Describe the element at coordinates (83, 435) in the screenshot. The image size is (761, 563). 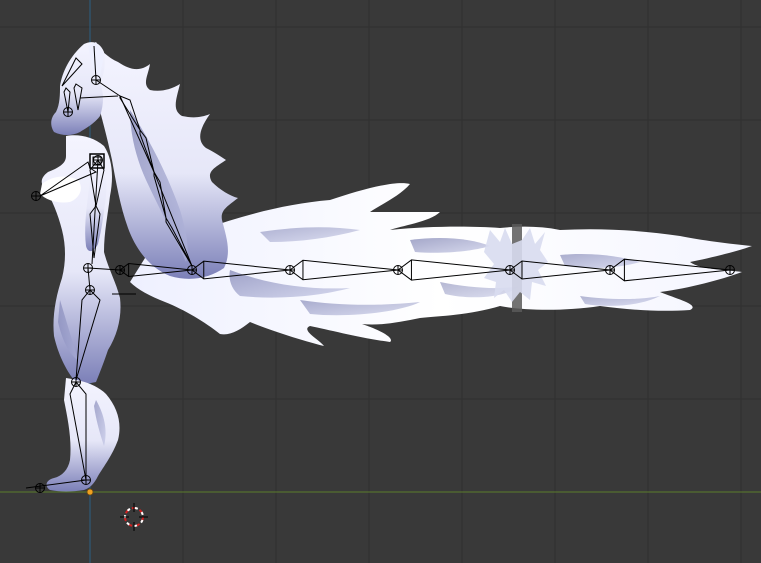
I see `leg-mesh` at that location.